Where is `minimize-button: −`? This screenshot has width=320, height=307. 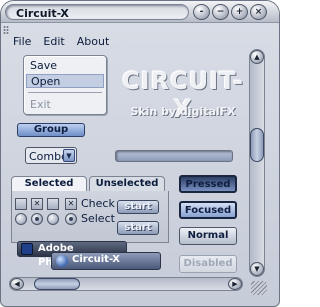
minimize-button: − is located at coordinates (220, 12).